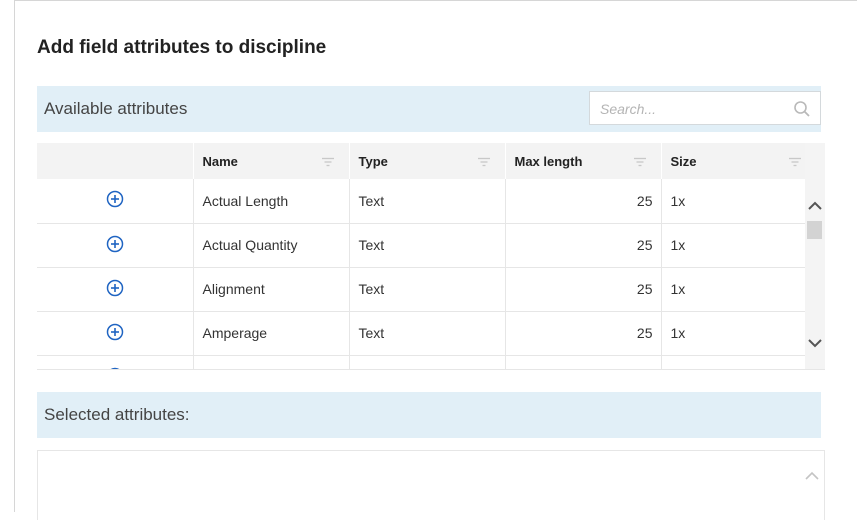 The height and width of the screenshot is (529, 857). Describe the element at coordinates (117, 414) in the screenshot. I see `selected-attributes-label: Selected attributes:` at that location.